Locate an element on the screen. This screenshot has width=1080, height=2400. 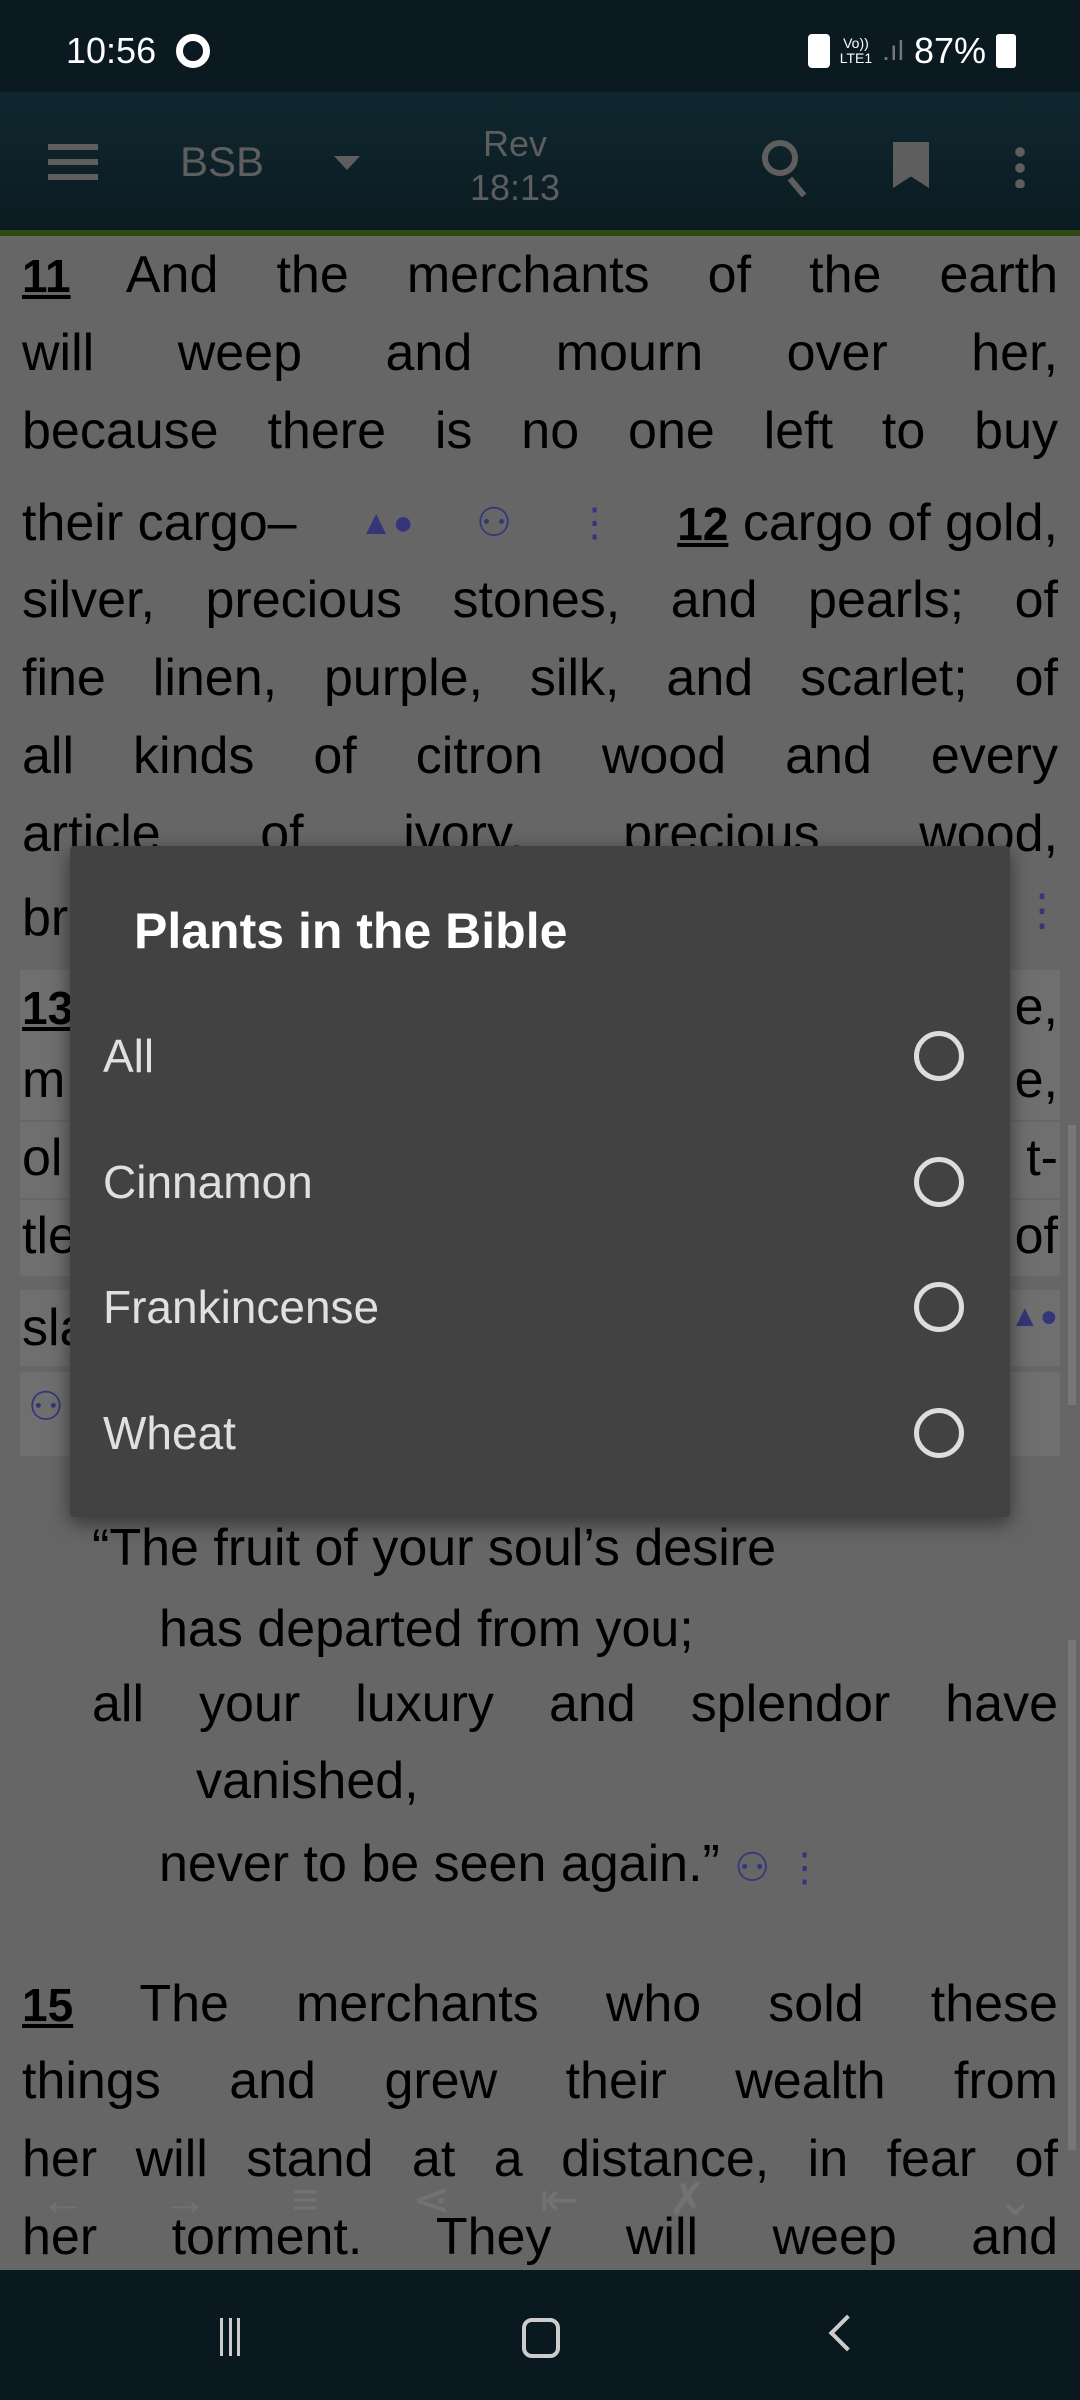
verse-text: t- is located at coordinates (1042, 1158).